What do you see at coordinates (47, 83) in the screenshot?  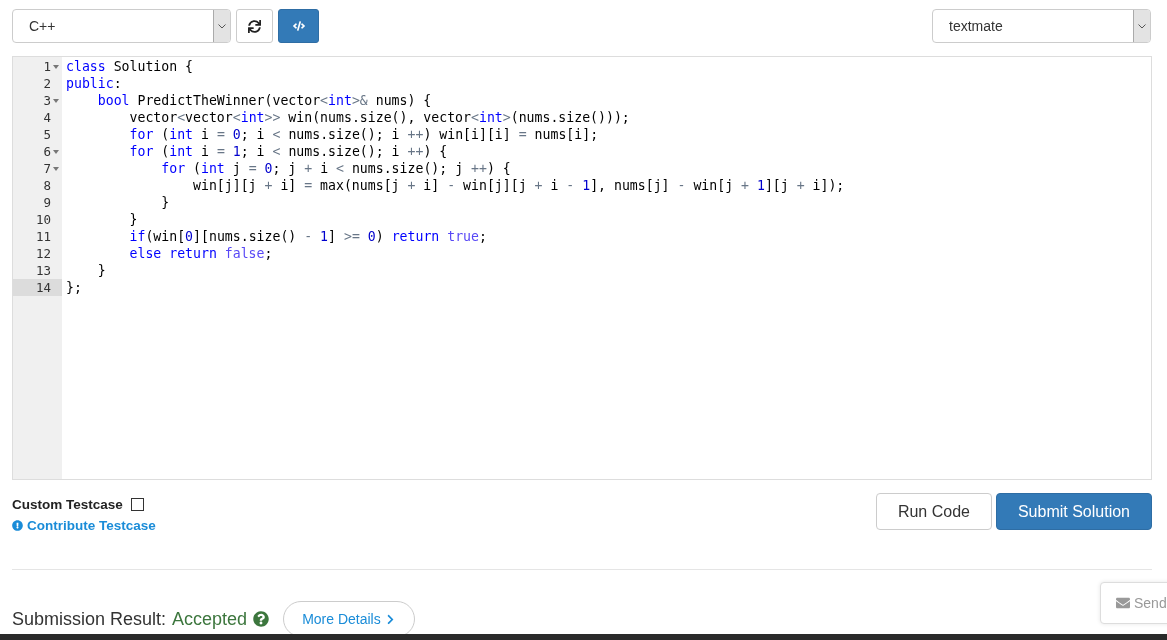 I see `line-number: 2` at bounding box center [47, 83].